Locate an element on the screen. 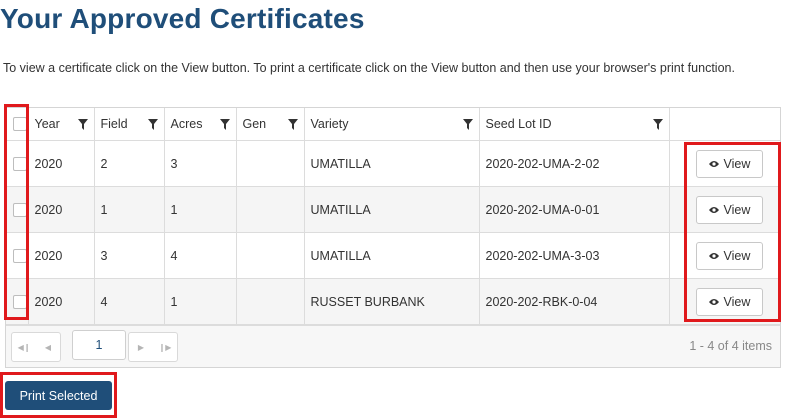 The image size is (800, 419). table-row: 2020 3 4 UMATILLA 2020-202-UMA-3-03 View is located at coordinates (393, 255).